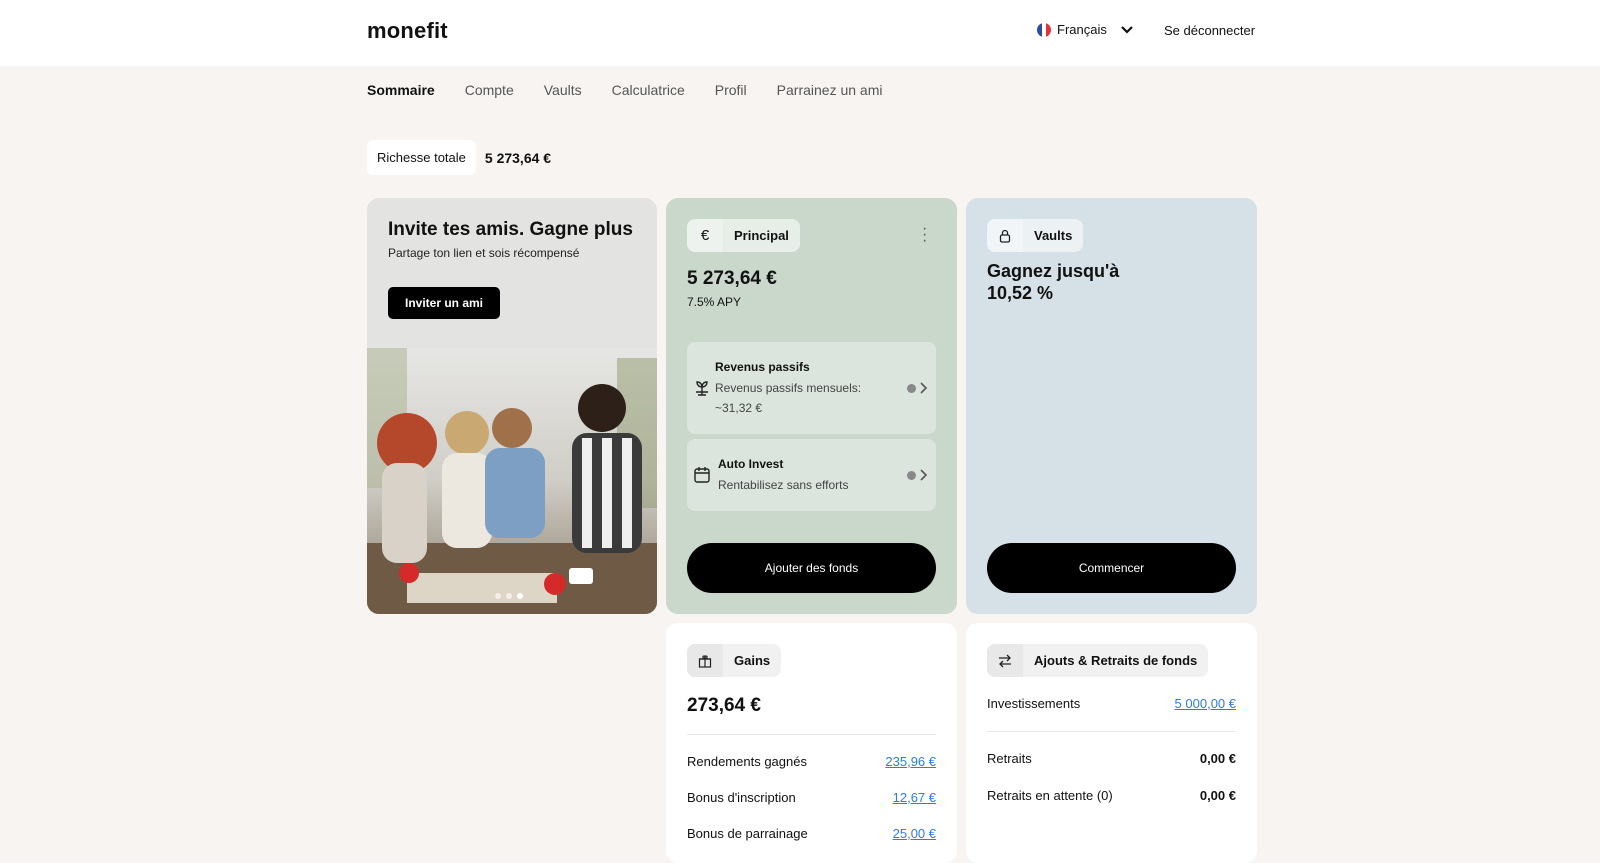  Describe the element at coordinates (512, 481) in the screenshot. I see `friends-photo` at that location.